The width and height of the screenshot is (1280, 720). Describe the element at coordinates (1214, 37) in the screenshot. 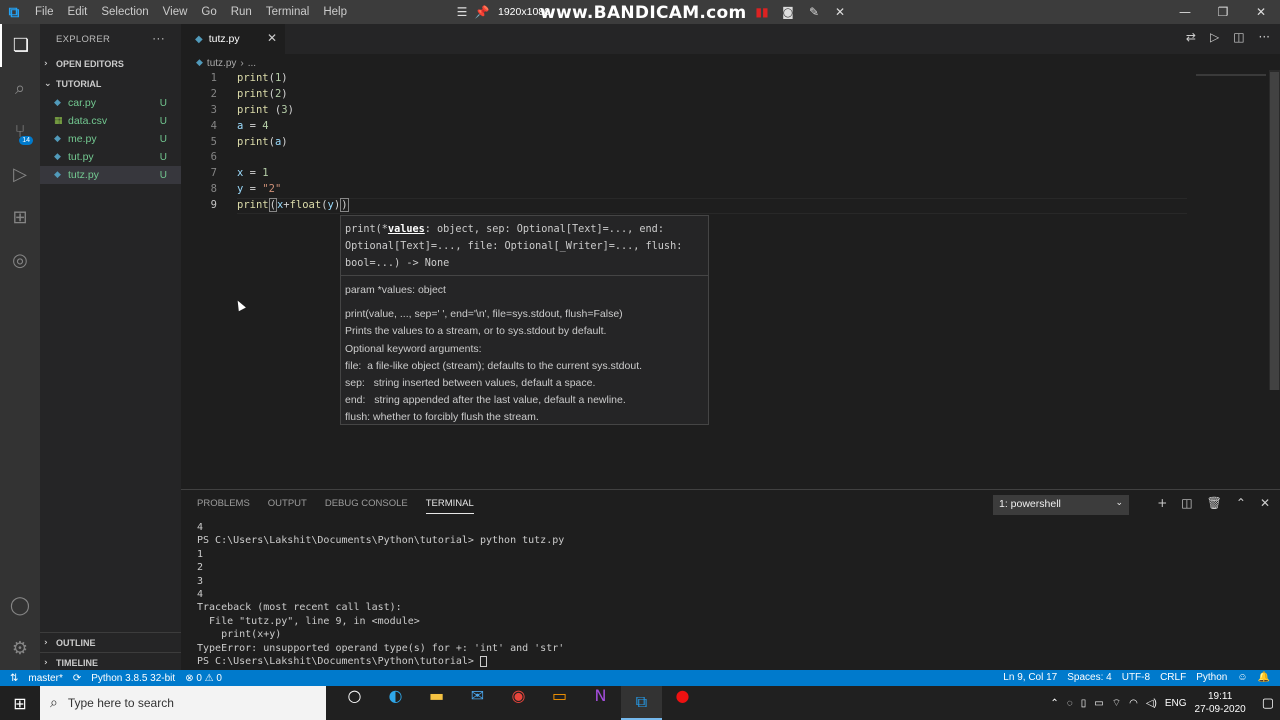

I see `run-file-icon: ▷` at that location.